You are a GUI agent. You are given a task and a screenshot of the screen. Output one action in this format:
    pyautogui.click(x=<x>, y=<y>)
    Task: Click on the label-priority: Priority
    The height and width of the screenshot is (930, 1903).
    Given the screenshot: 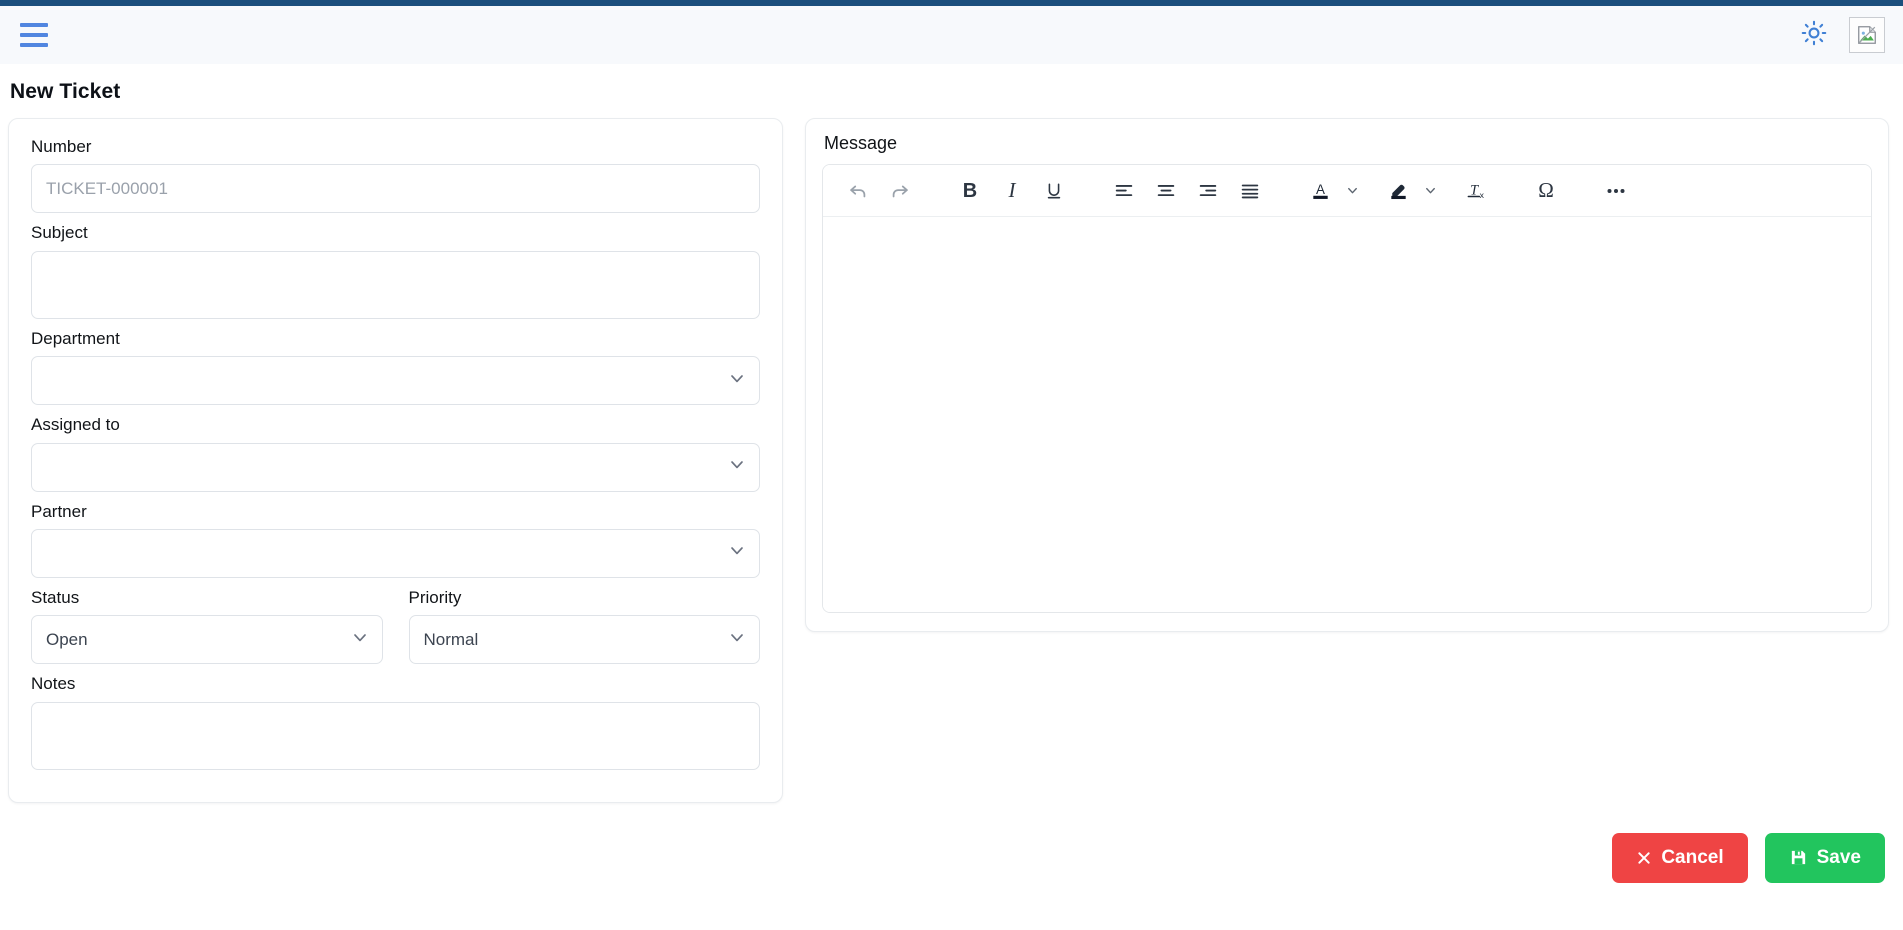 What is the action you would take?
    pyautogui.click(x=435, y=597)
    